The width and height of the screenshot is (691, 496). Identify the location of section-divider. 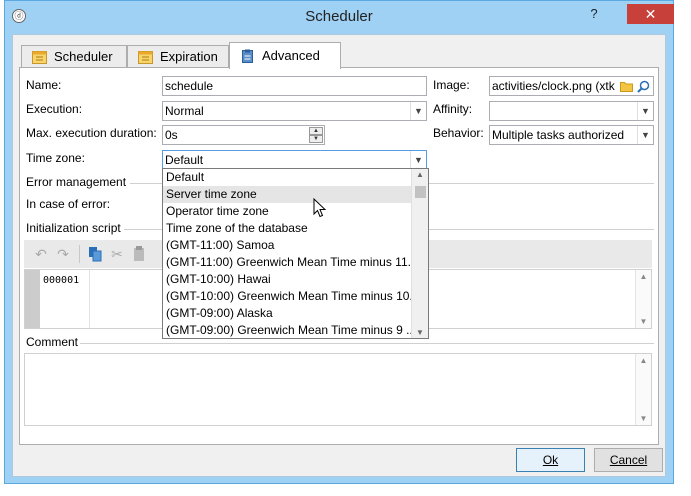
(367, 343).